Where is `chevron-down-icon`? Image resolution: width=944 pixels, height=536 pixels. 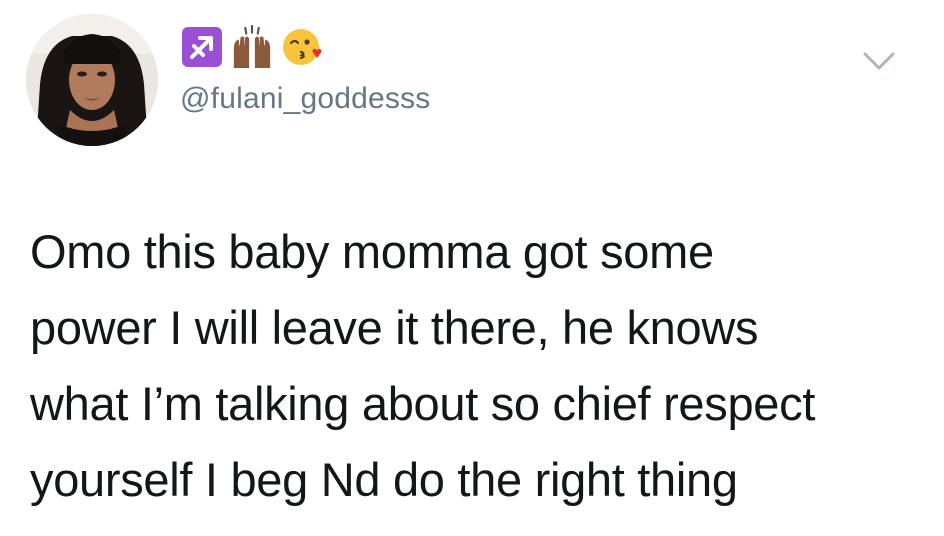 chevron-down-icon is located at coordinates (879, 61).